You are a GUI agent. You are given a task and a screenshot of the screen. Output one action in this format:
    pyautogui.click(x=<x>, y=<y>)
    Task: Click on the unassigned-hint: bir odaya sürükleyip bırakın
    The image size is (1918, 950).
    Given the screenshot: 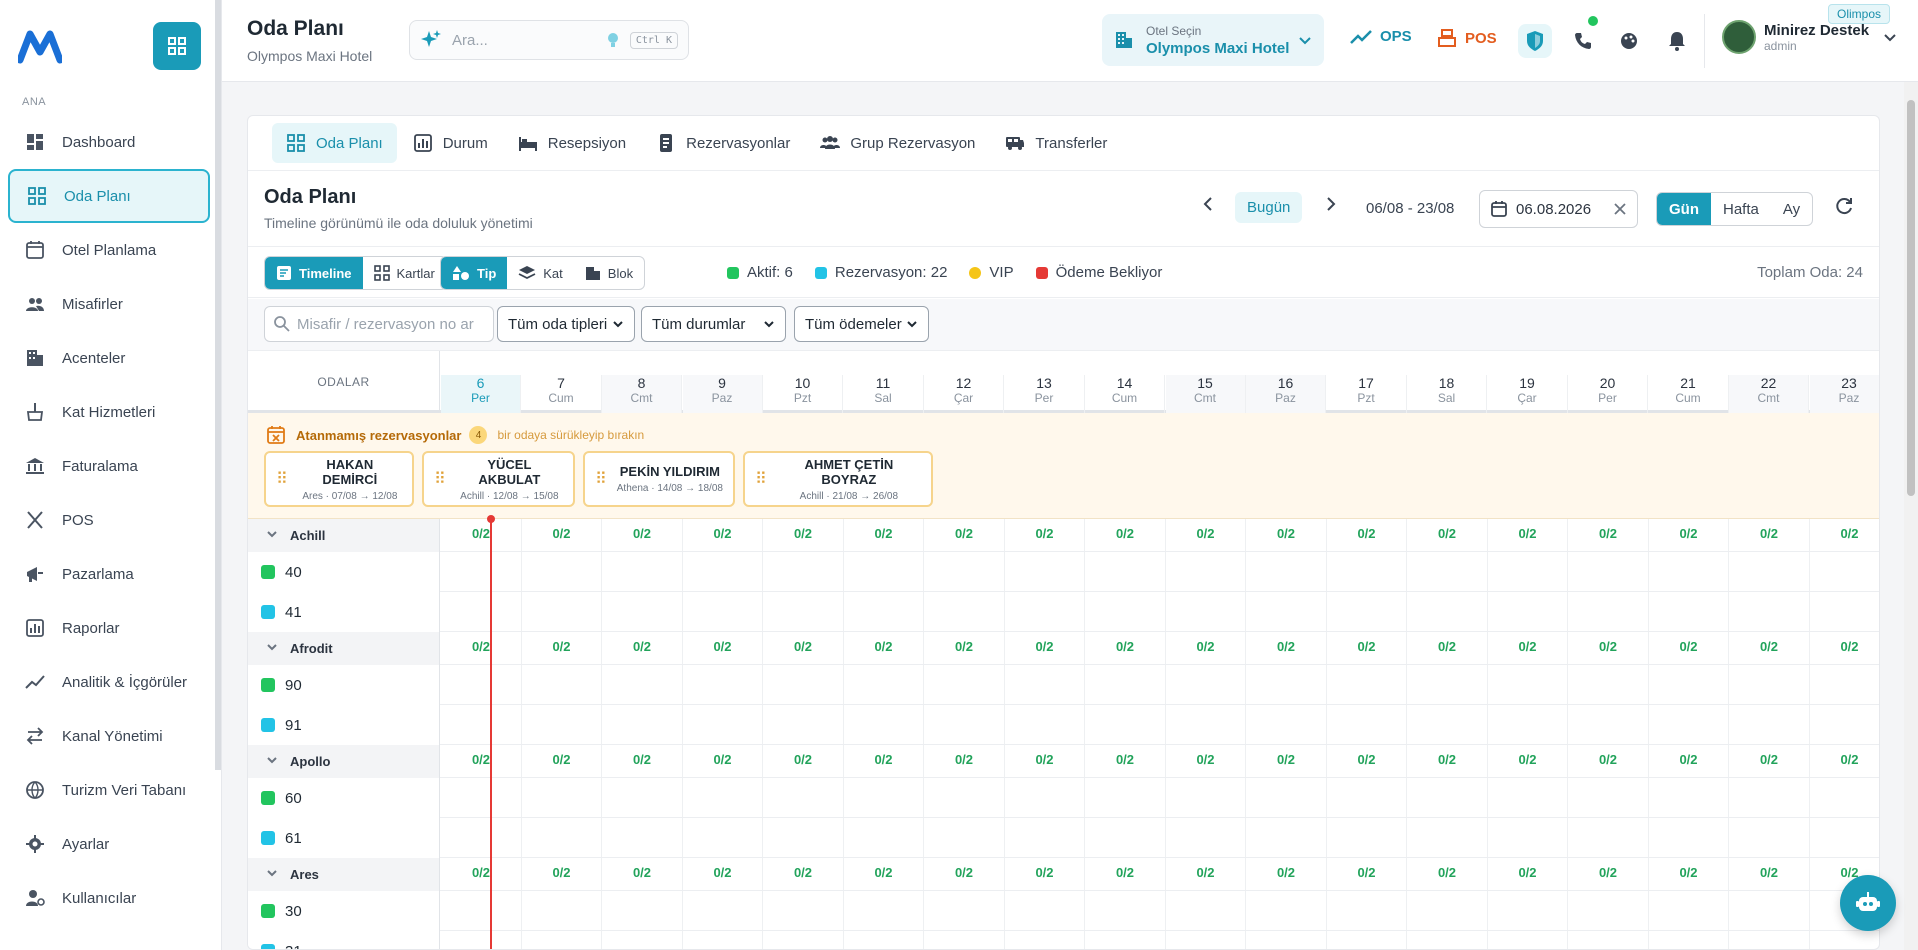 What is the action you would take?
    pyautogui.click(x=571, y=435)
    